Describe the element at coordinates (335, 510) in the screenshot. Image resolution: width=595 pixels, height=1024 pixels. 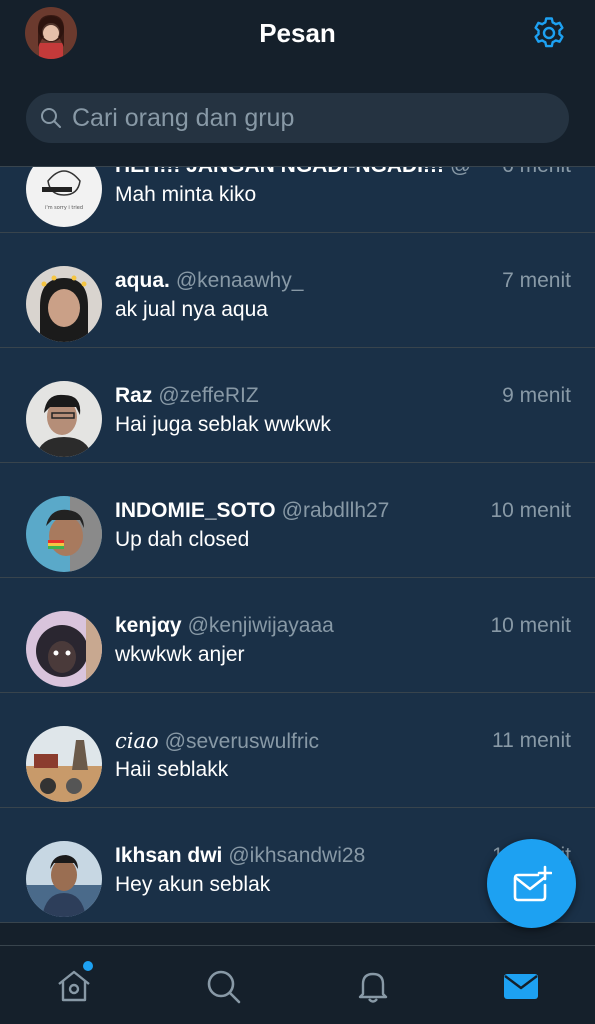
I see `username: @rabdllh27` at that location.